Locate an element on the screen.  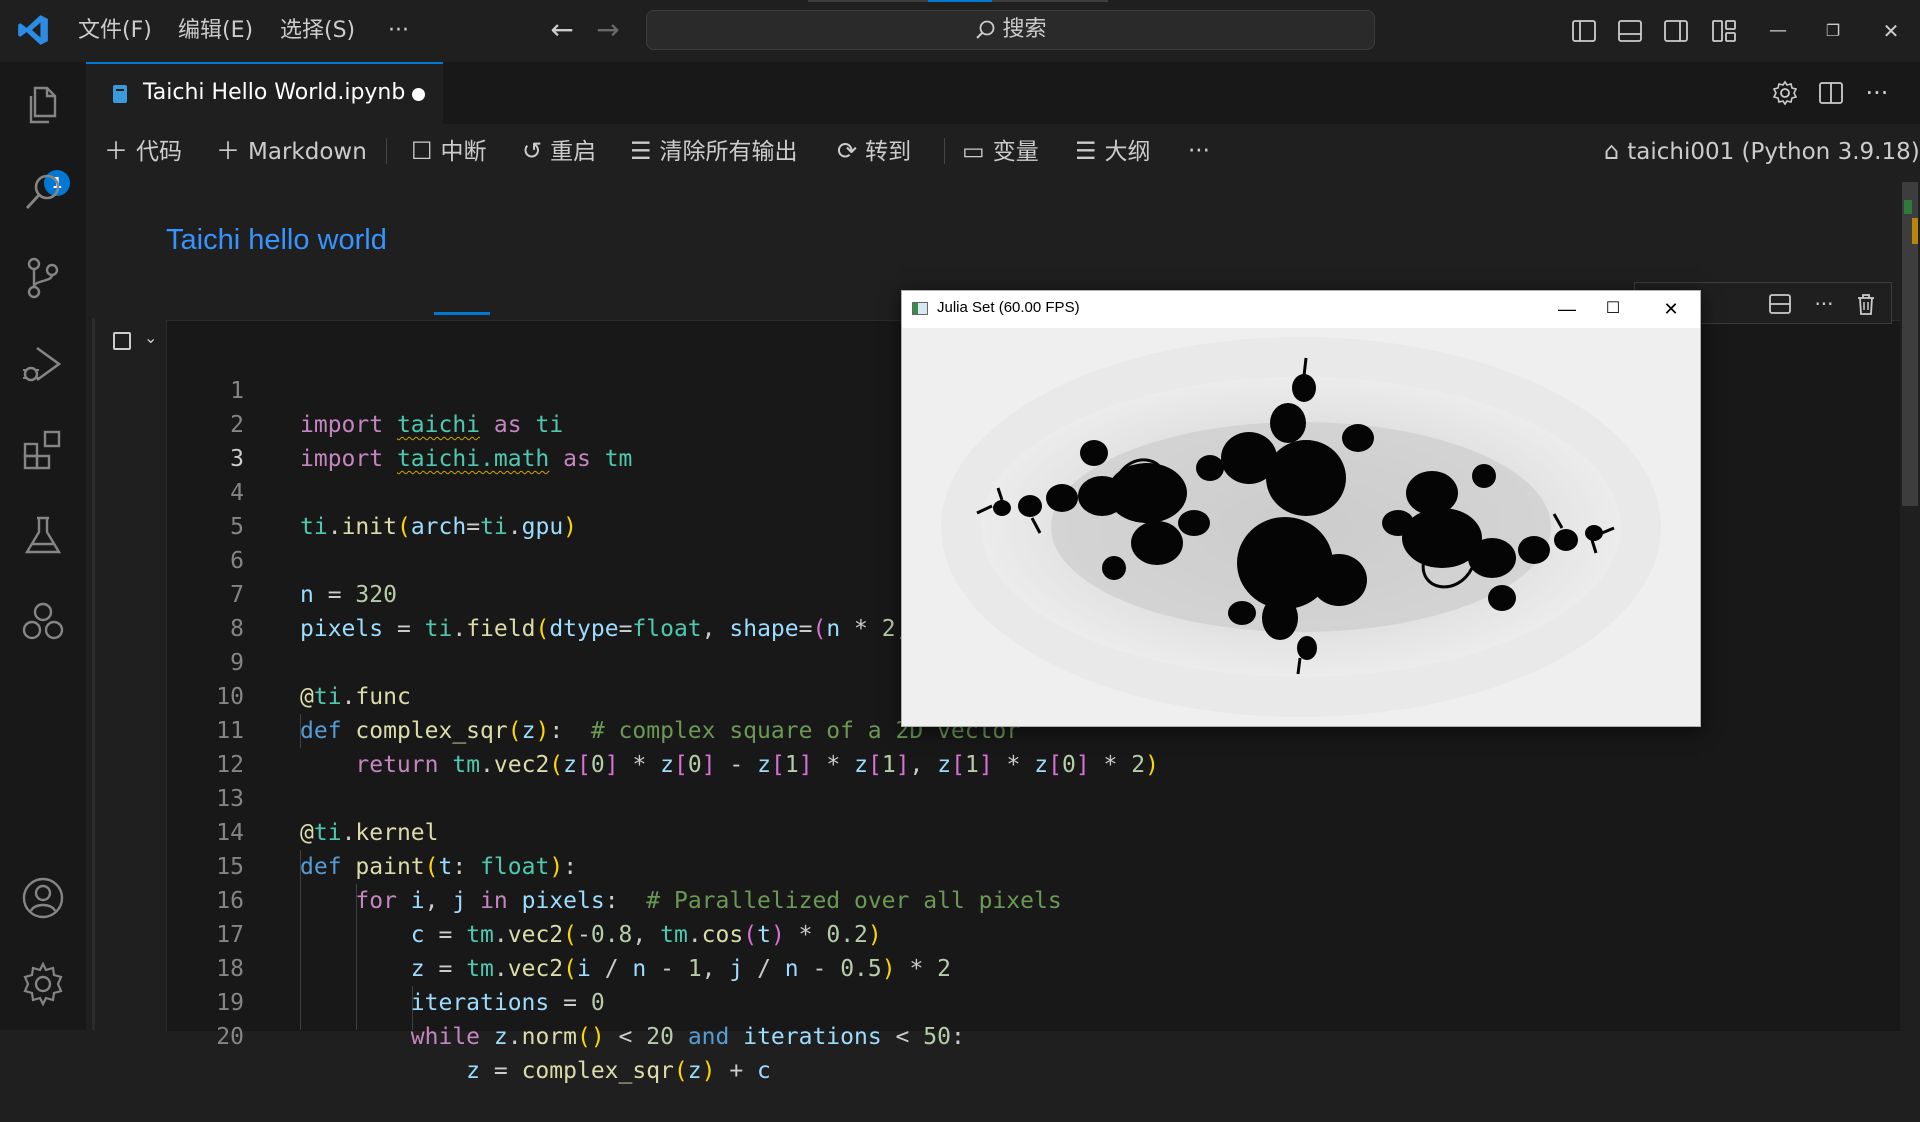
vscode-logo-icon is located at coordinates (33, 30).